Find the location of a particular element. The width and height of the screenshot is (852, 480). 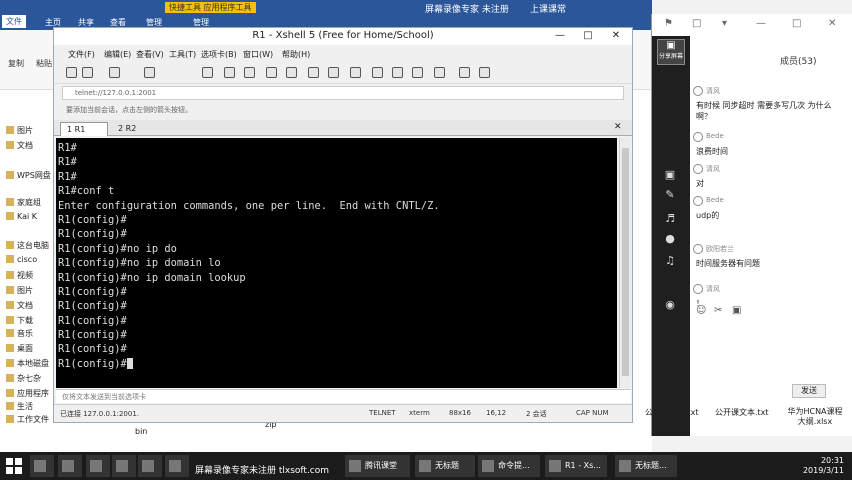

nav-item: Kai K is located at coordinates (21, 216).